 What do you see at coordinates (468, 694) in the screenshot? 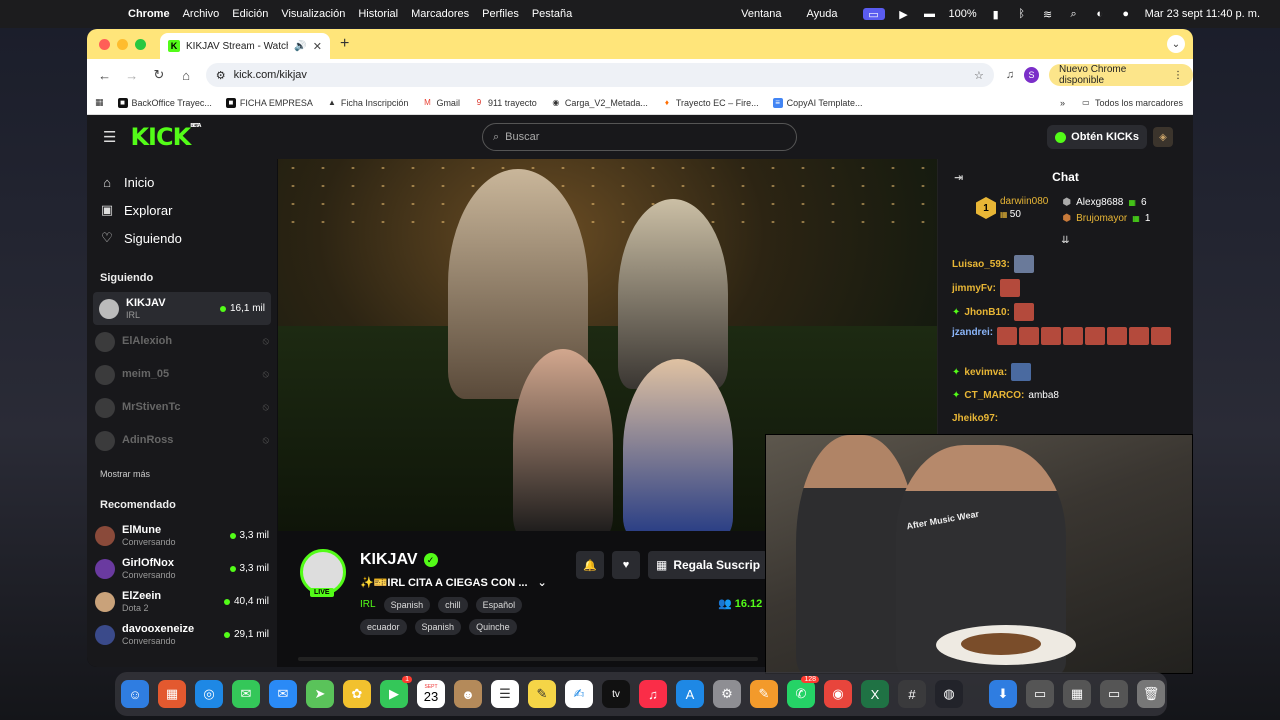
I see `contacts-icon: ☻` at bounding box center [468, 694].